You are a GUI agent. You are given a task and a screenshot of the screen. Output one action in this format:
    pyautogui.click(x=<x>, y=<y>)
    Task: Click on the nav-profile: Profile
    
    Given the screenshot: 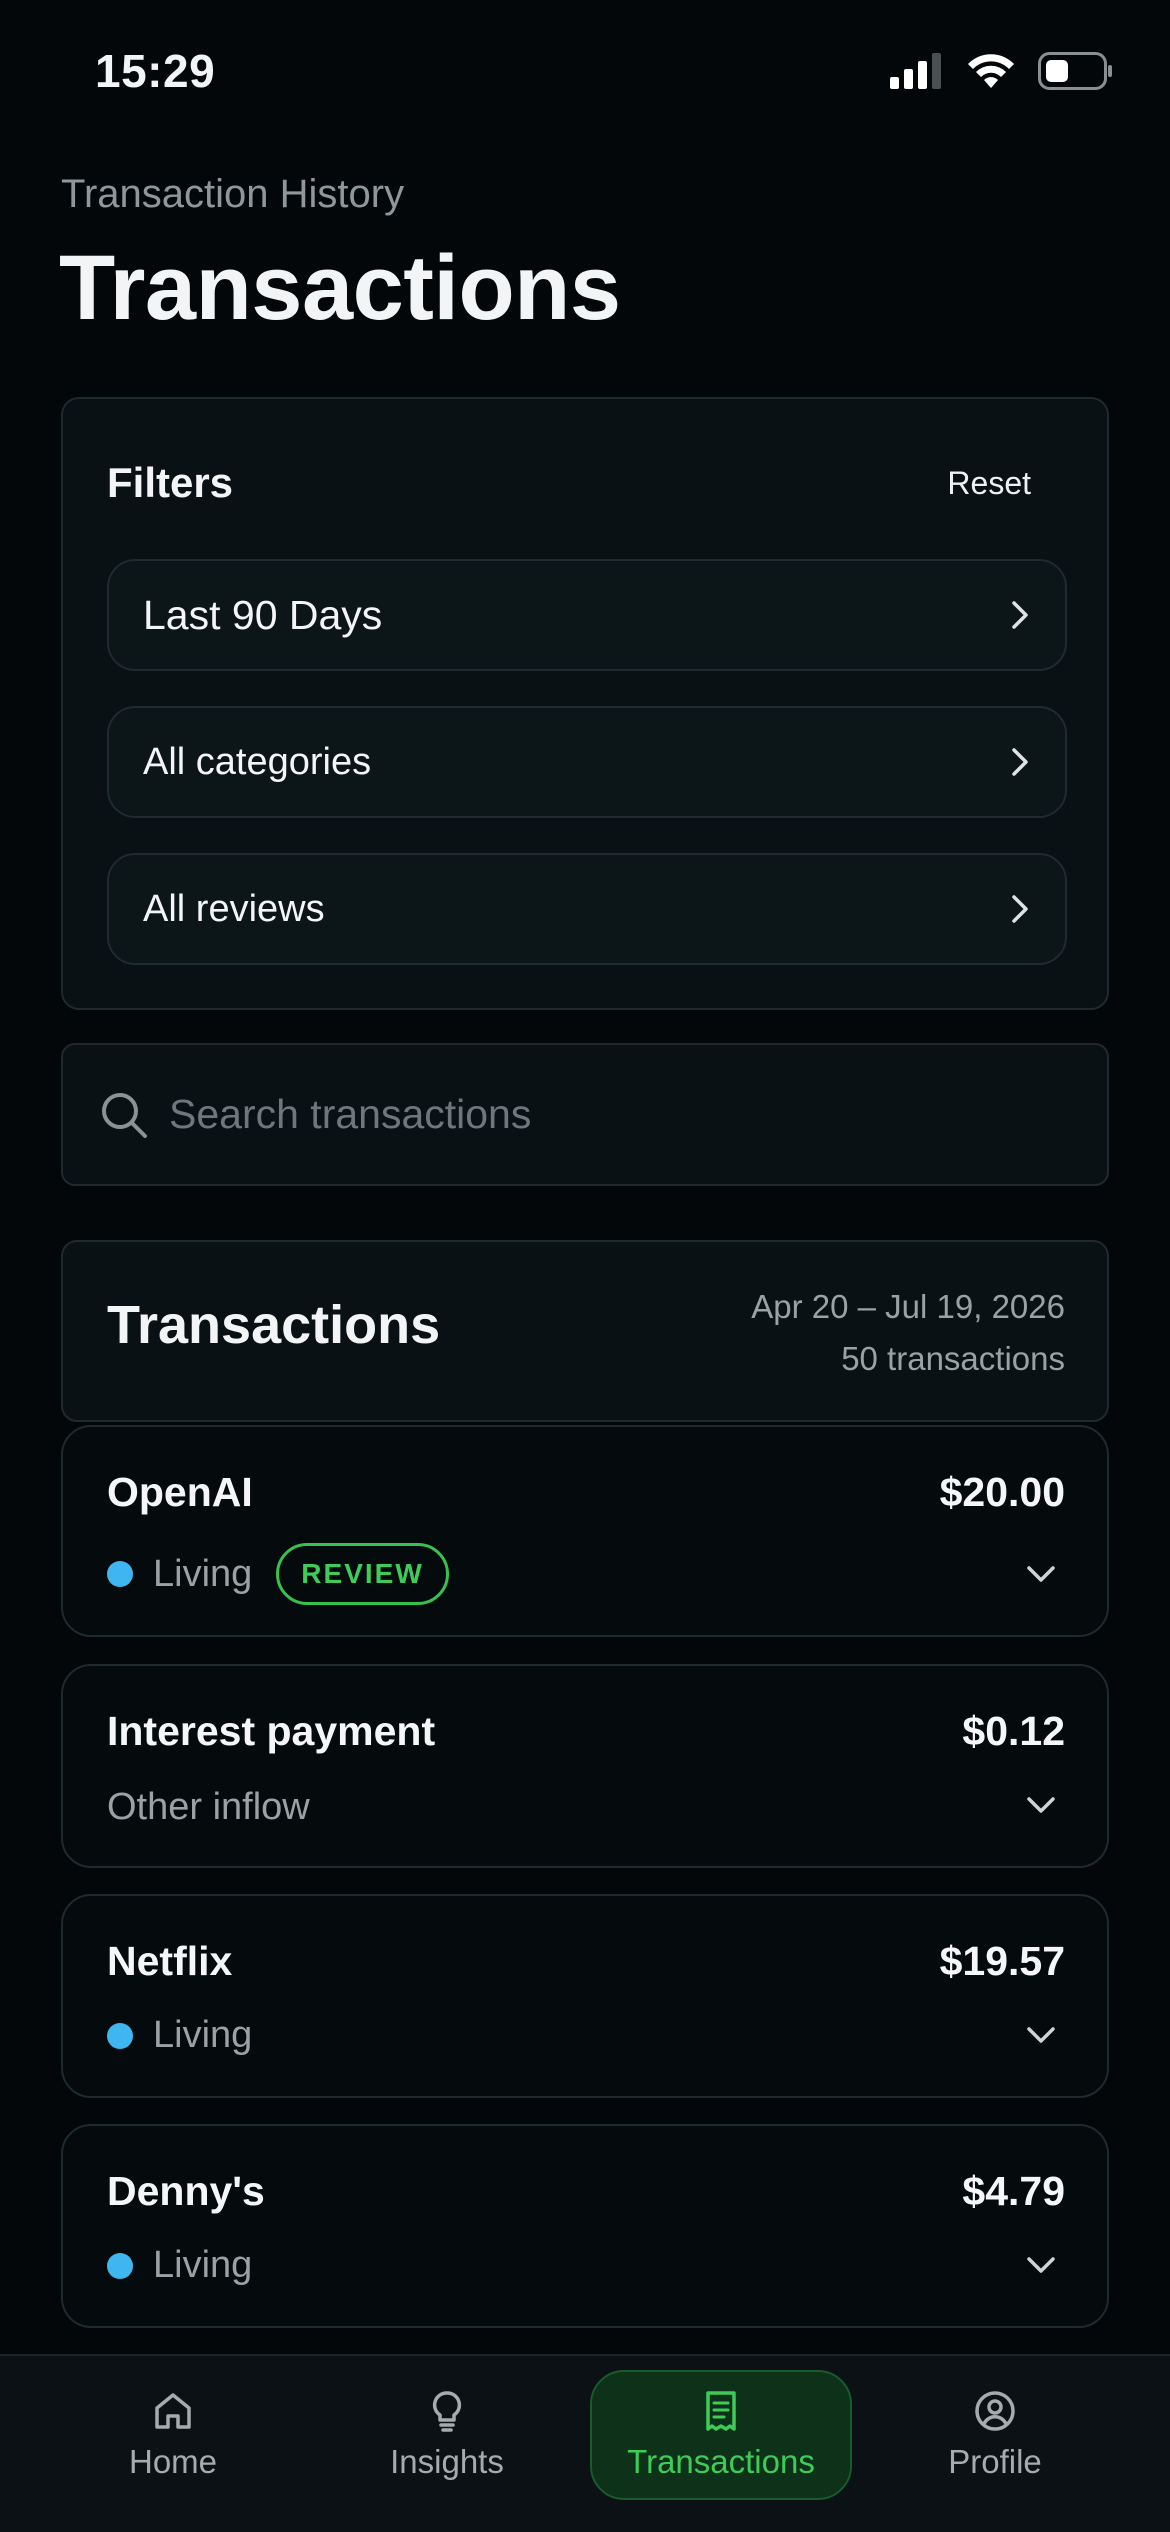 What is the action you would take?
    pyautogui.click(x=995, y=2435)
    